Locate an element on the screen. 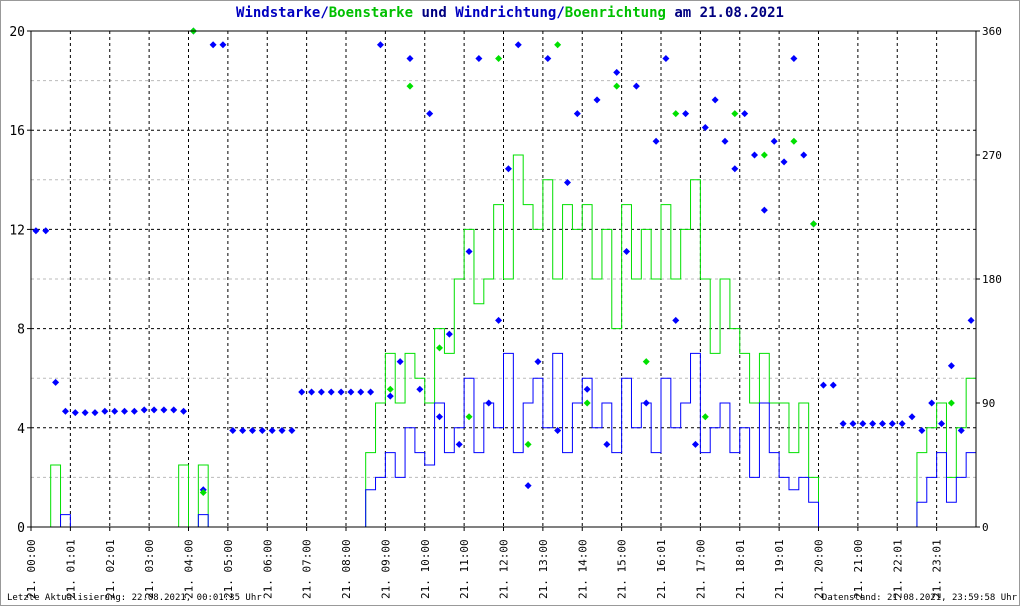 The height and width of the screenshot is (606, 1020). x-tick-label: 21. 12:00 is located at coordinates (504, 569).